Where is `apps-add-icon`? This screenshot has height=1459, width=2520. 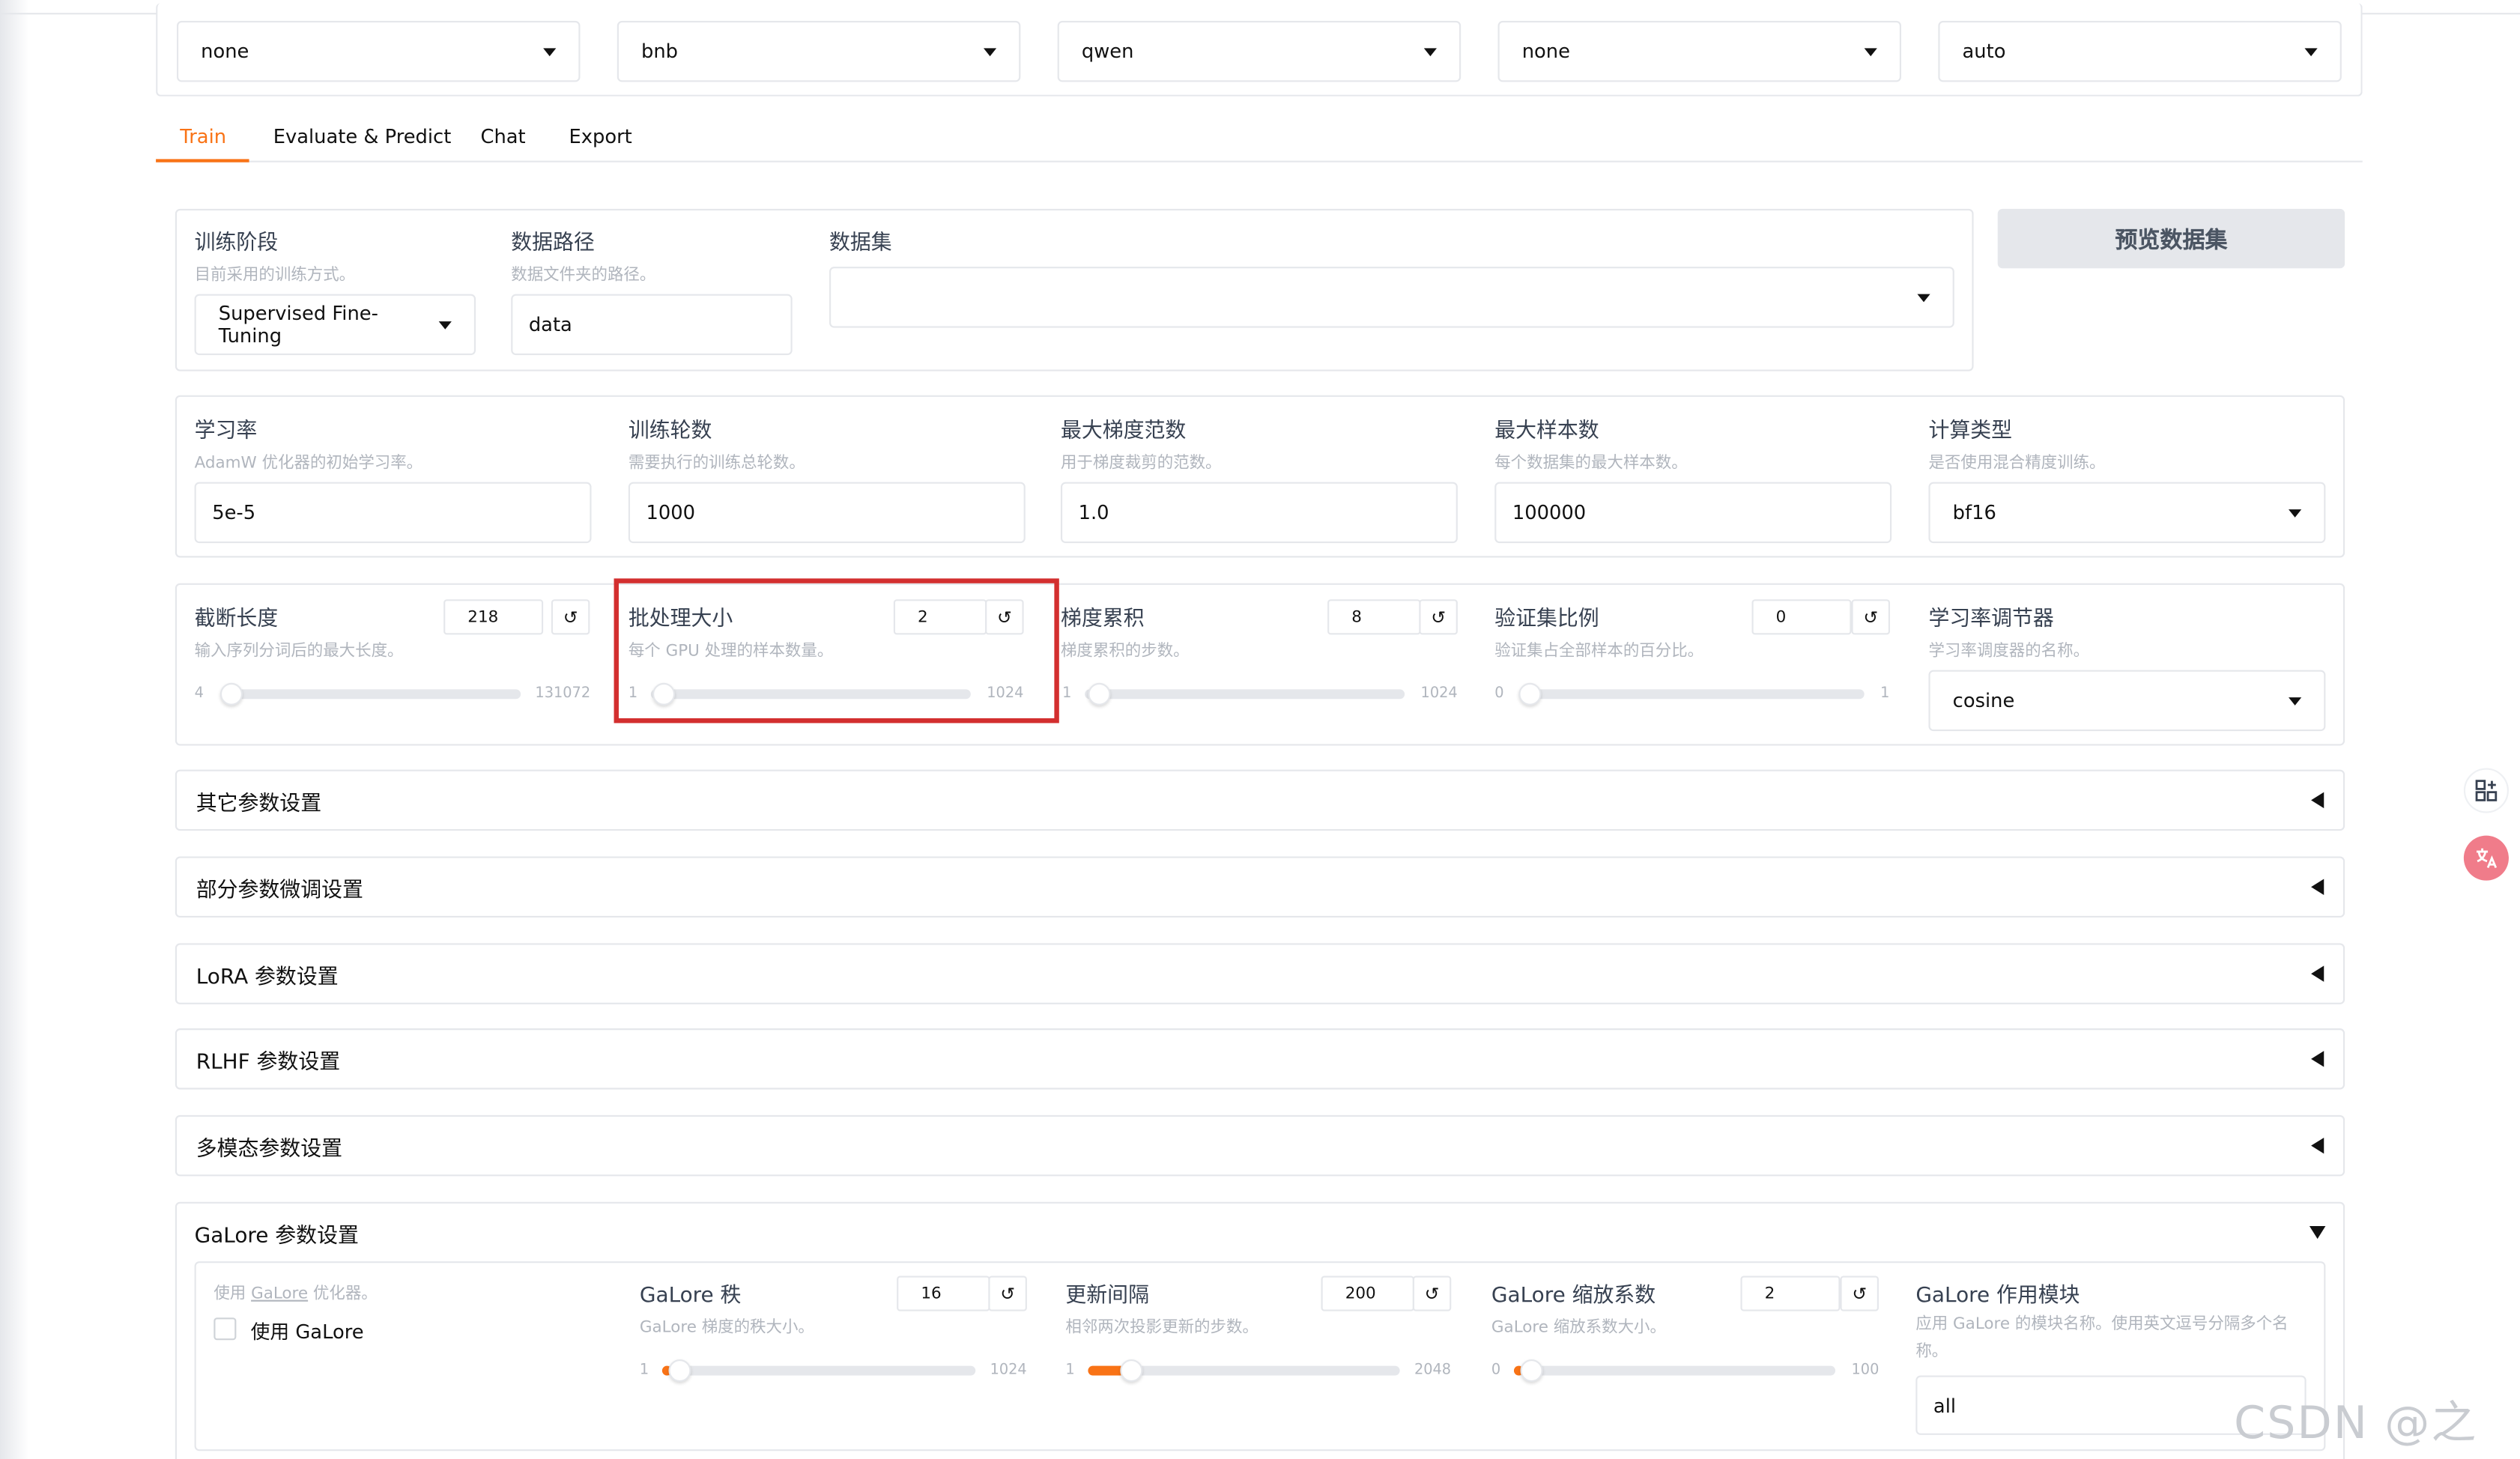
apps-add-icon is located at coordinates (2486, 790).